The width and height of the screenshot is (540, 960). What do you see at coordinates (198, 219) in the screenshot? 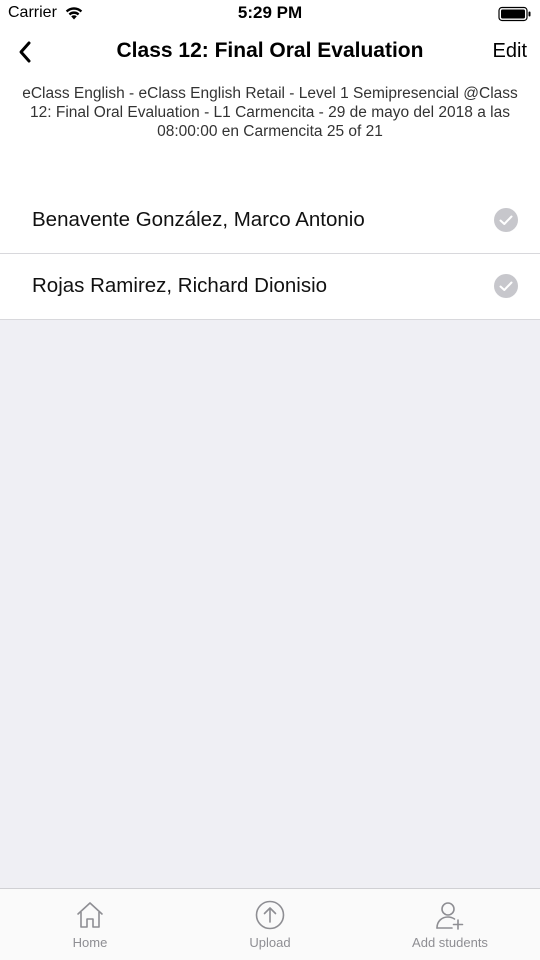
I see `student-name: Benavente González, Marco Antonio` at bounding box center [198, 219].